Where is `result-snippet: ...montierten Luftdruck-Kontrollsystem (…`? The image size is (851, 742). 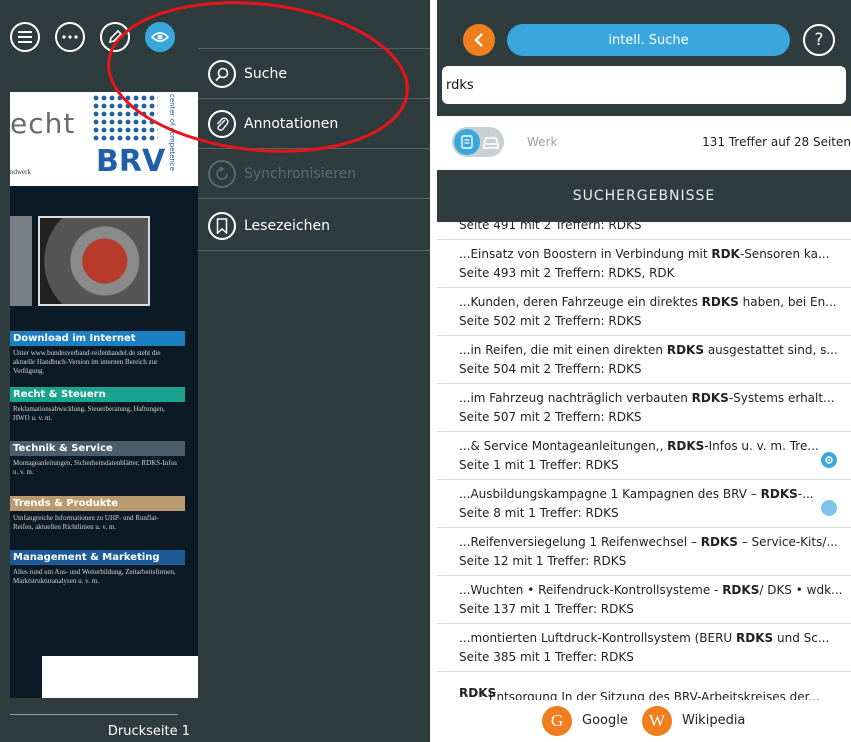
result-snippet: ...montierten Luftdruck-Kontrollsystem (… is located at coordinates (644, 638).